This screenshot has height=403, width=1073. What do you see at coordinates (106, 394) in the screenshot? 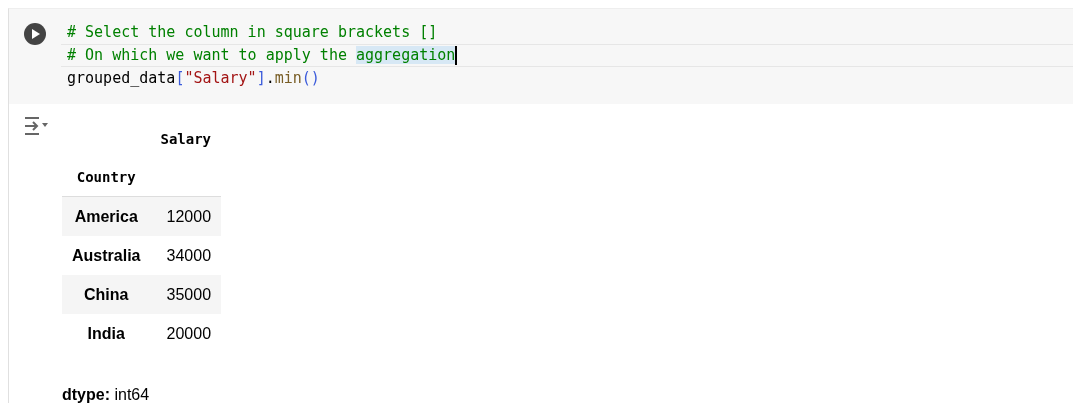
I see `dtype-text: dtype: int64` at bounding box center [106, 394].